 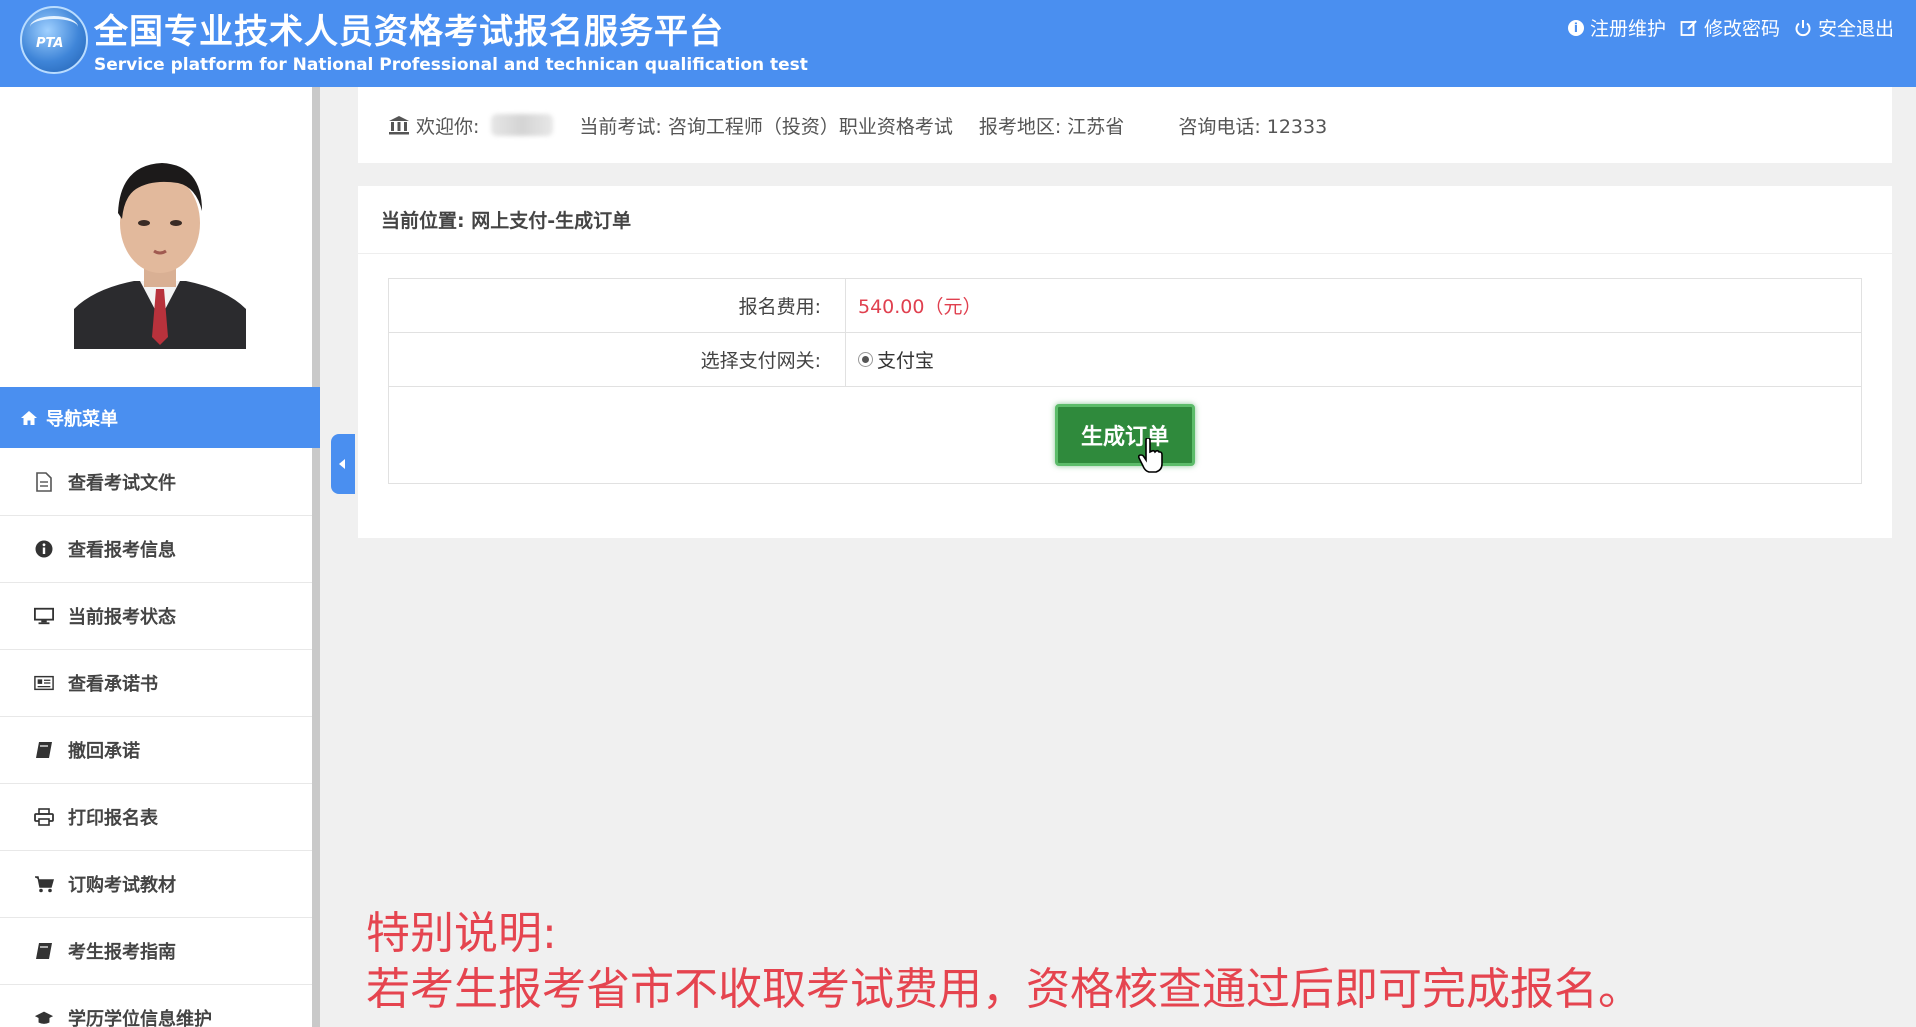 I want to click on monitor-icon, so click(x=44, y=616).